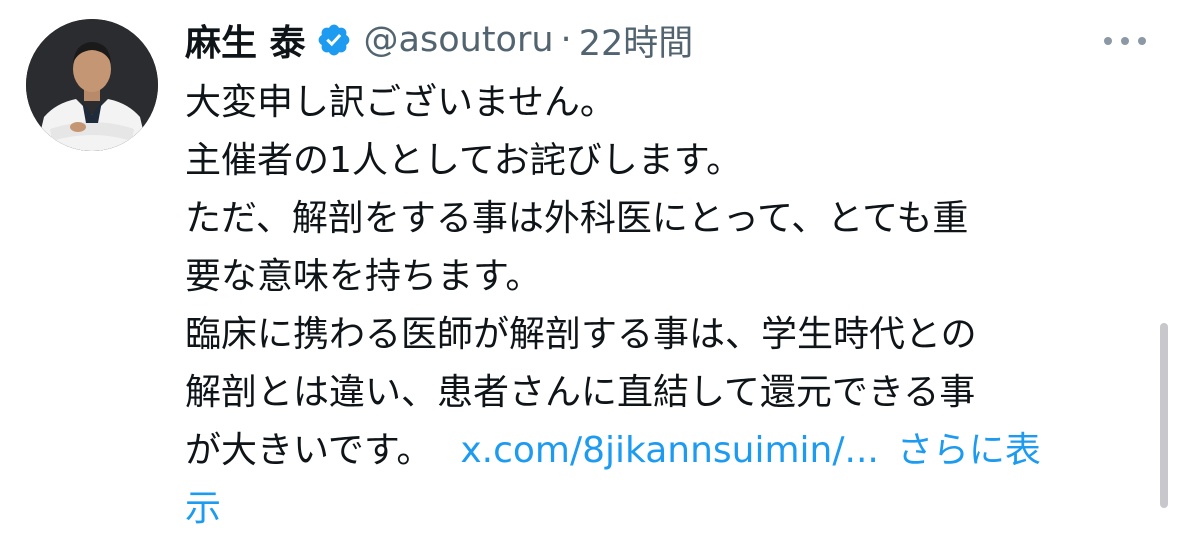 The height and width of the screenshot is (539, 1179). What do you see at coordinates (1164, 415) in the screenshot?
I see `scrollbar` at bounding box center [1164, 415].